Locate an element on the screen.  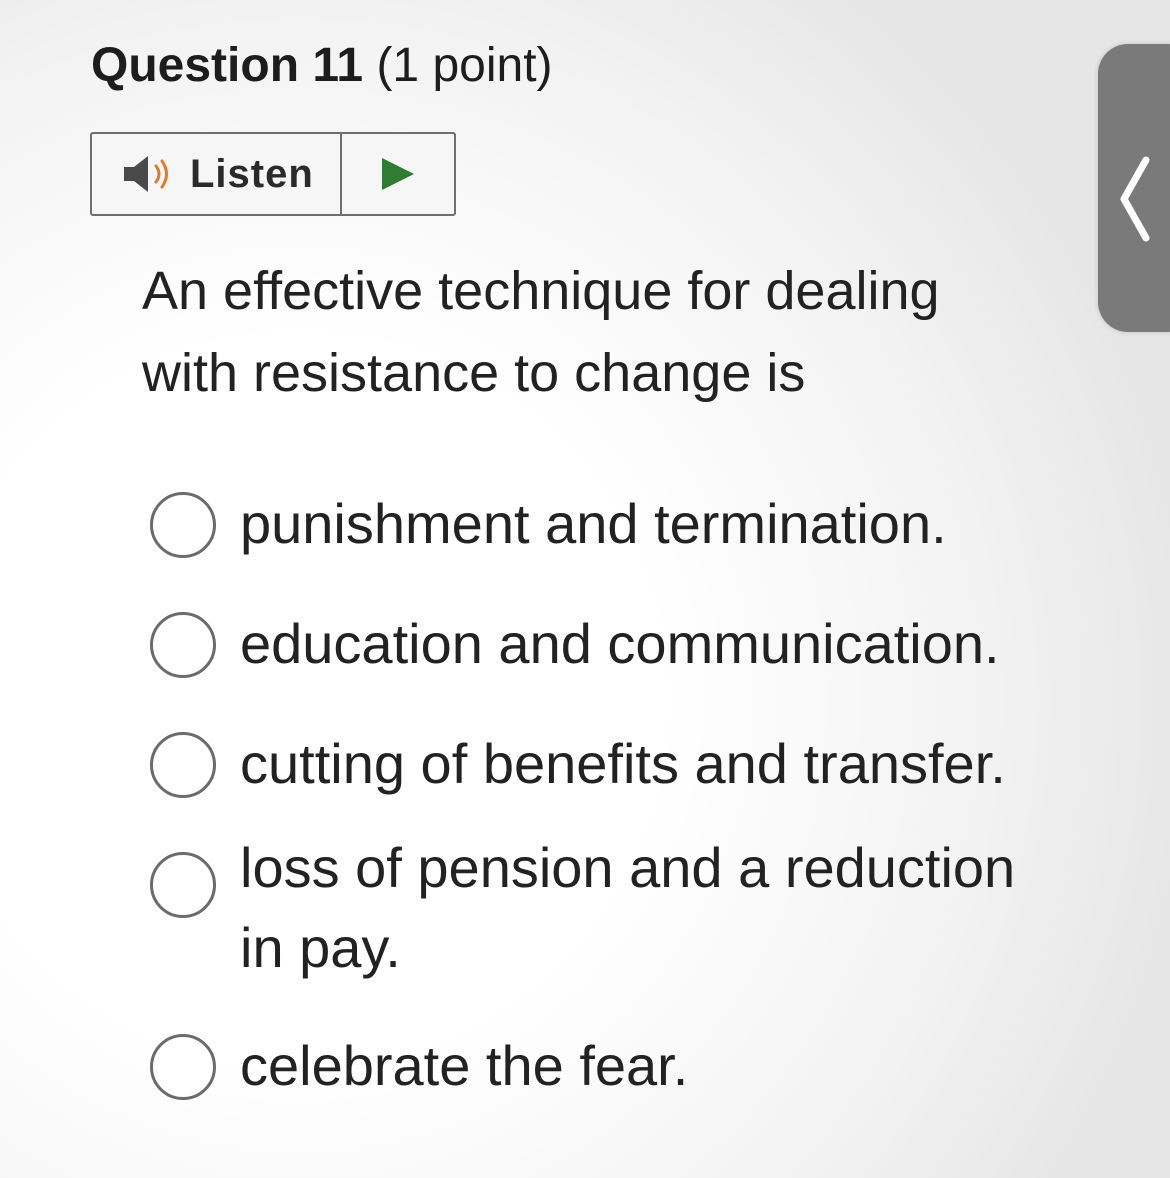
answer-option-label: cutting of benefits and transfer. is located at coordinates (623, 763).